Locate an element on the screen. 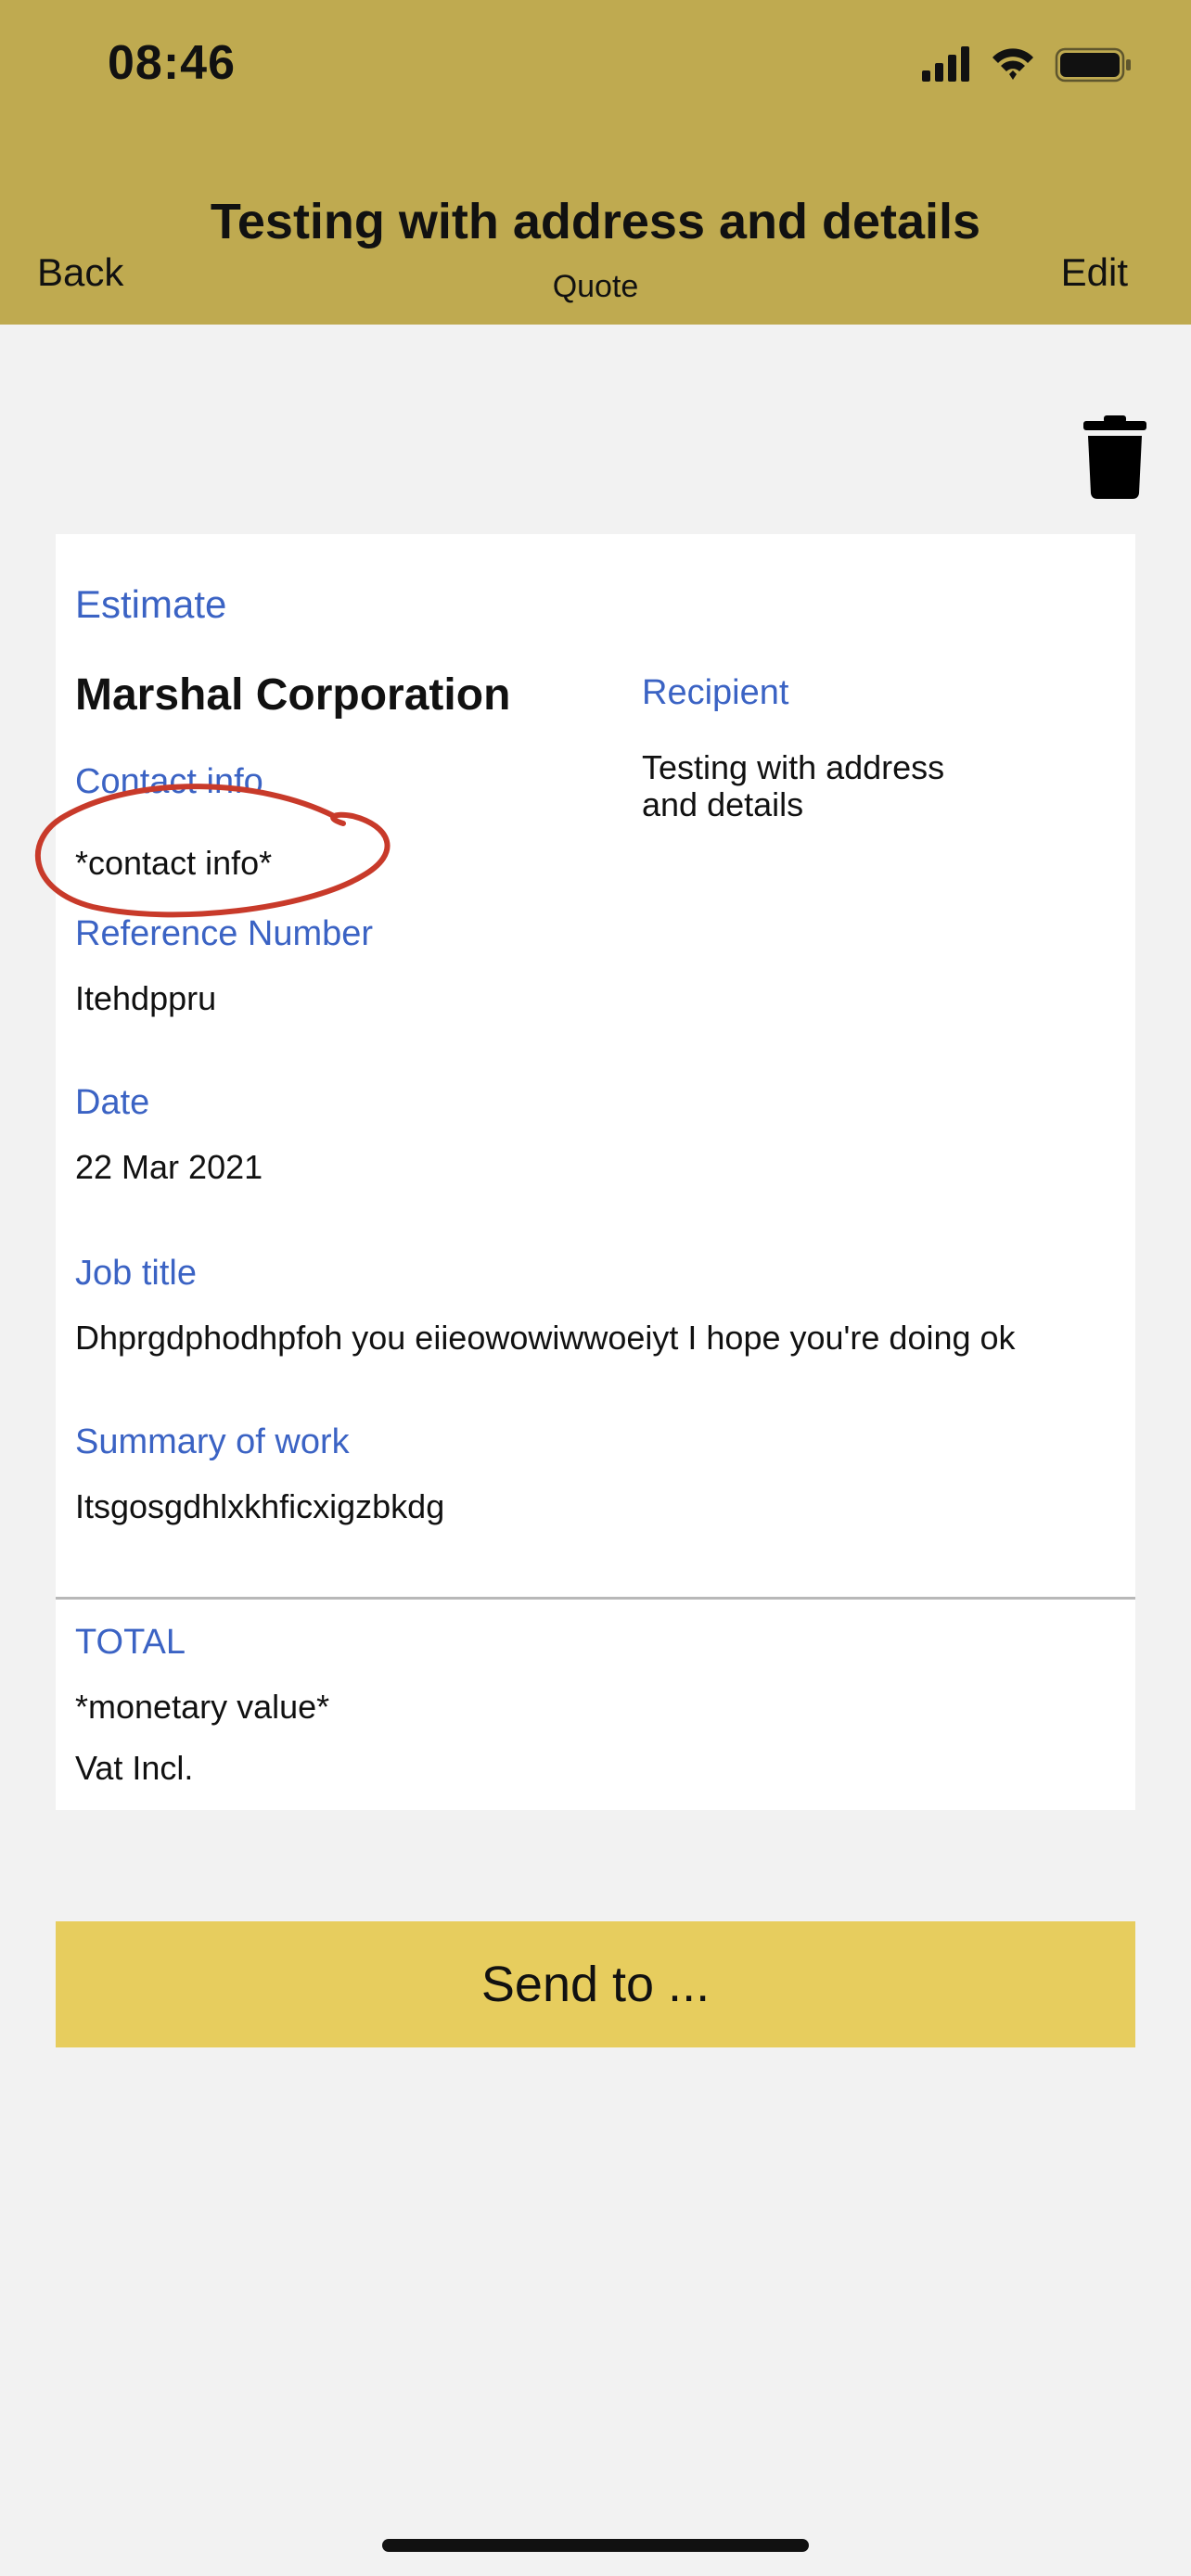 The height and width of the screenshot is (2576, 1191). recipient-value-line1: Testing with address is located at coordinates (793, 767).